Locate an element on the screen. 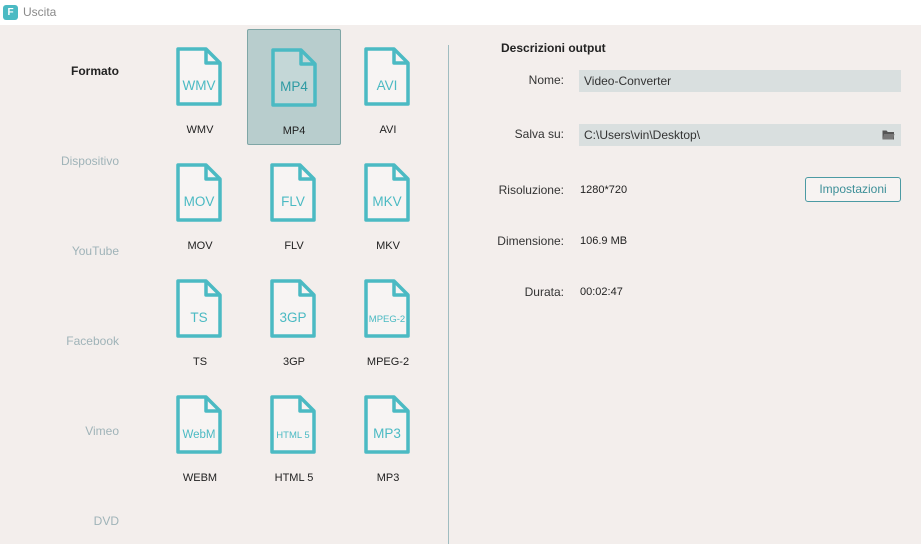 The height and width of the screenshot is (544, 921). format-icon-text: TS is located at coordinates (198, 317).